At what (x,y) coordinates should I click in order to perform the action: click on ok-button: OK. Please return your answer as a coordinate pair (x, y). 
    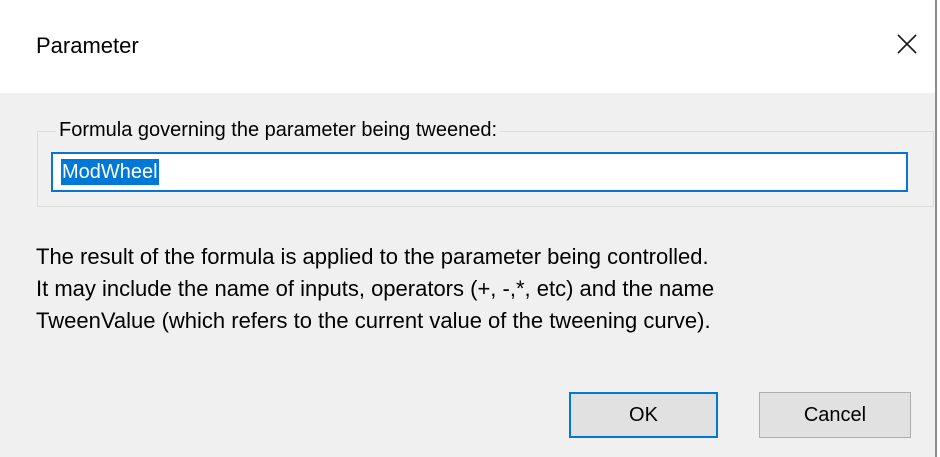
    Looking at the image, I should click on (643, 415).